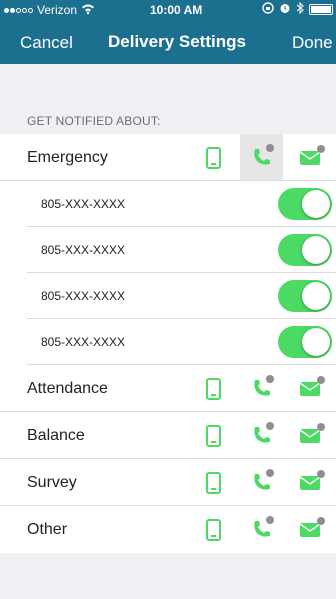  I want to click on wifi-icon, so click(88, 10).